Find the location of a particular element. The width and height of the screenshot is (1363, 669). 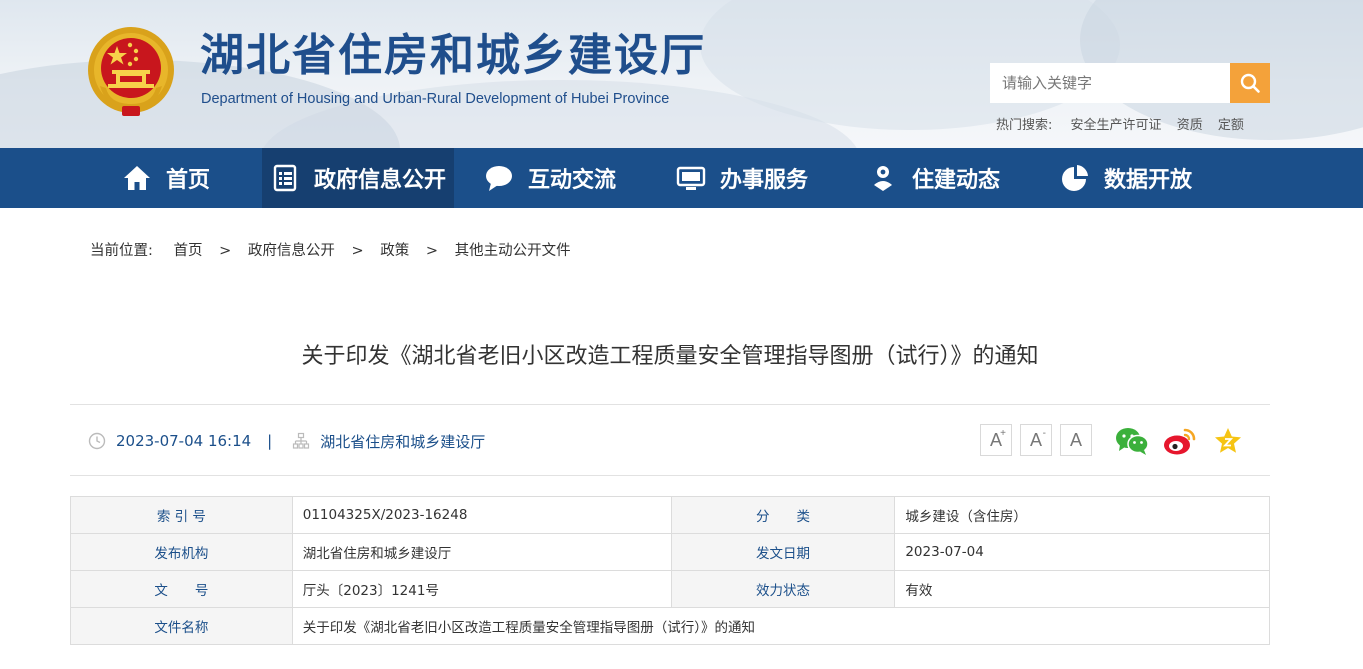

share-weibo-button is located at coordinates (1180, 441).